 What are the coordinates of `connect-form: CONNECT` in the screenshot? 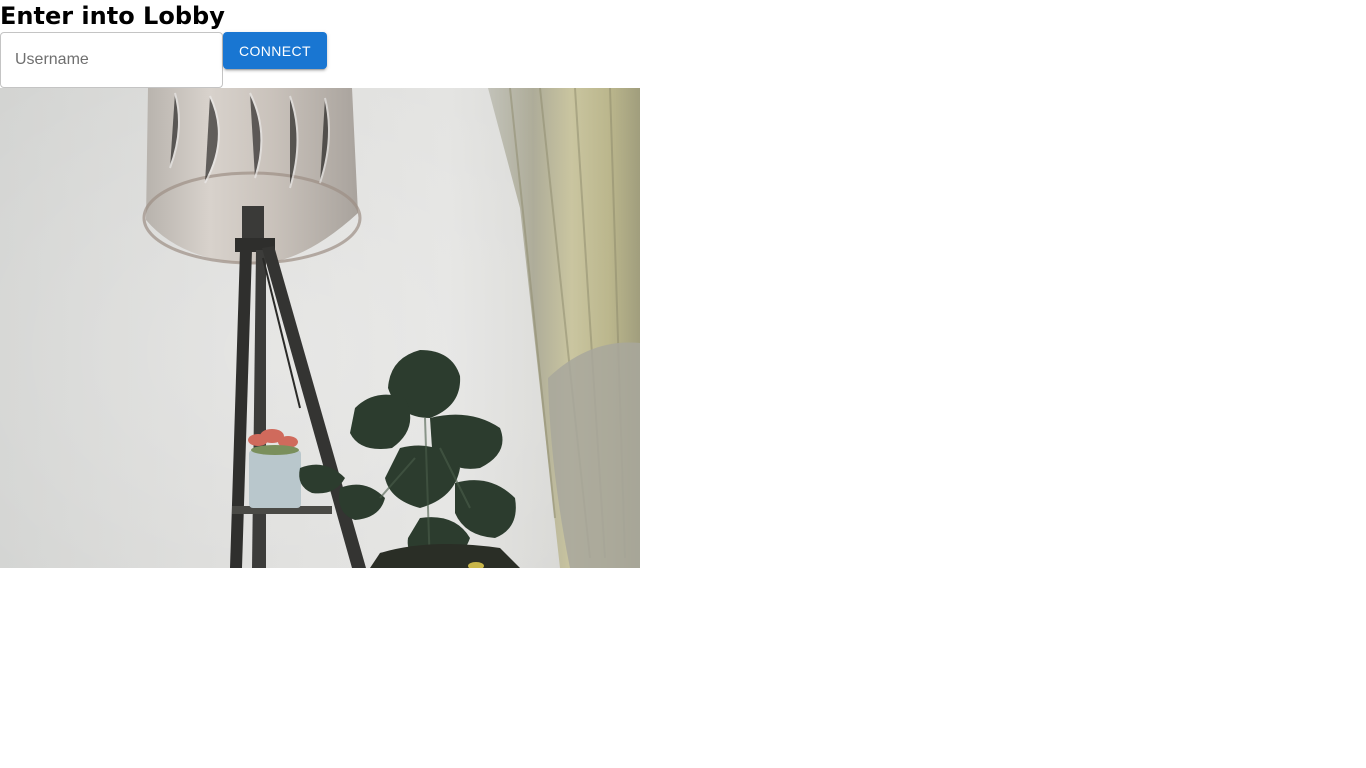 It's located at (683, 60).